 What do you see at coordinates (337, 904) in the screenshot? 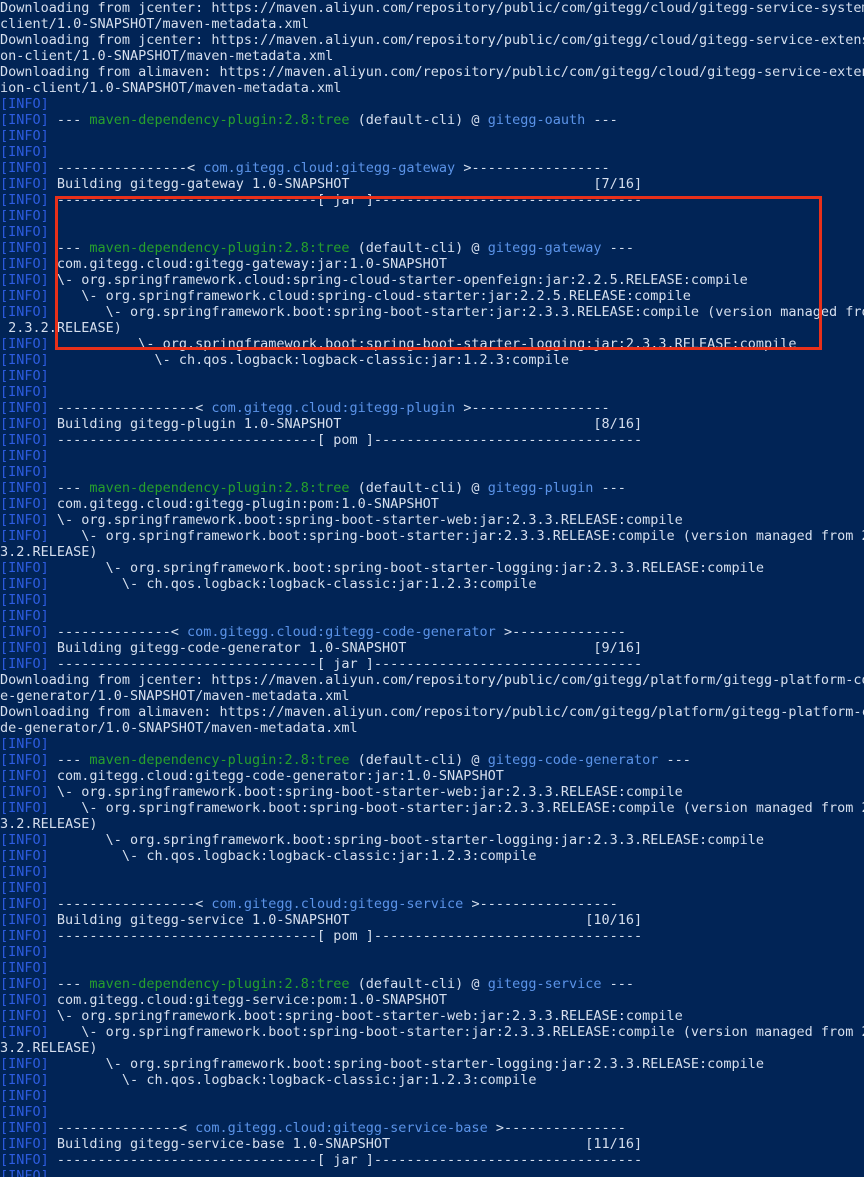
I see `console-segment-artifact: com.gitegg.cloud:gitegg-service` at bounding box center [337, 904].